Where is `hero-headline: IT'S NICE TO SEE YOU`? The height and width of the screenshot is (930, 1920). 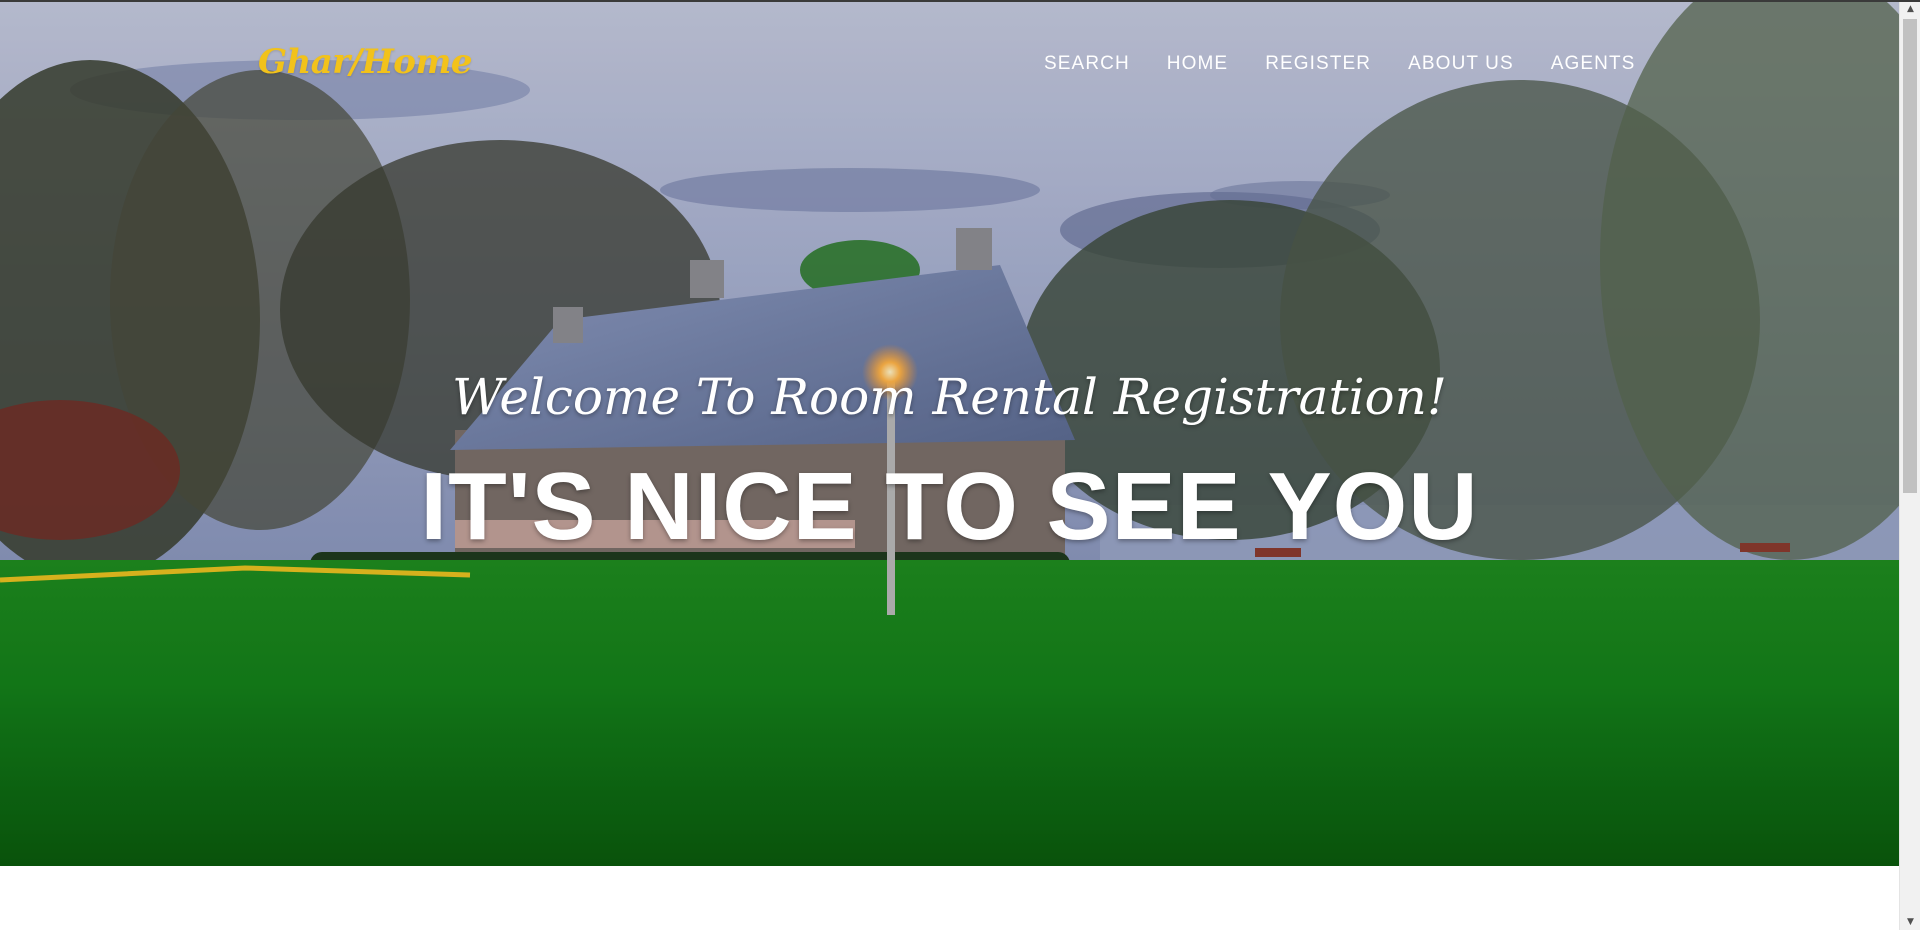 hero-headline: IT'S NICE TO SEE YOU is located at coordinates (949, 506).